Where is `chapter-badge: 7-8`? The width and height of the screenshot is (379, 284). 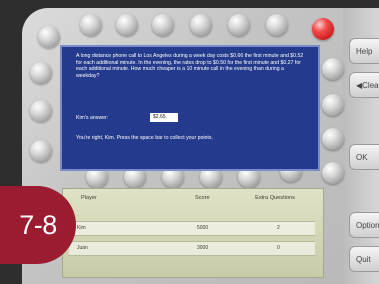 chapter-badge: 7-8 is located at coordinates (38, 225).